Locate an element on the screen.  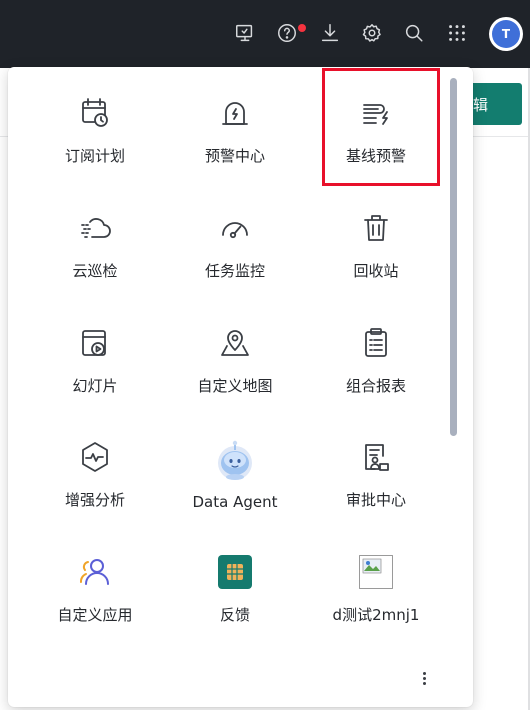
app-label: 云巡检 is located at coordinates (95, 271).